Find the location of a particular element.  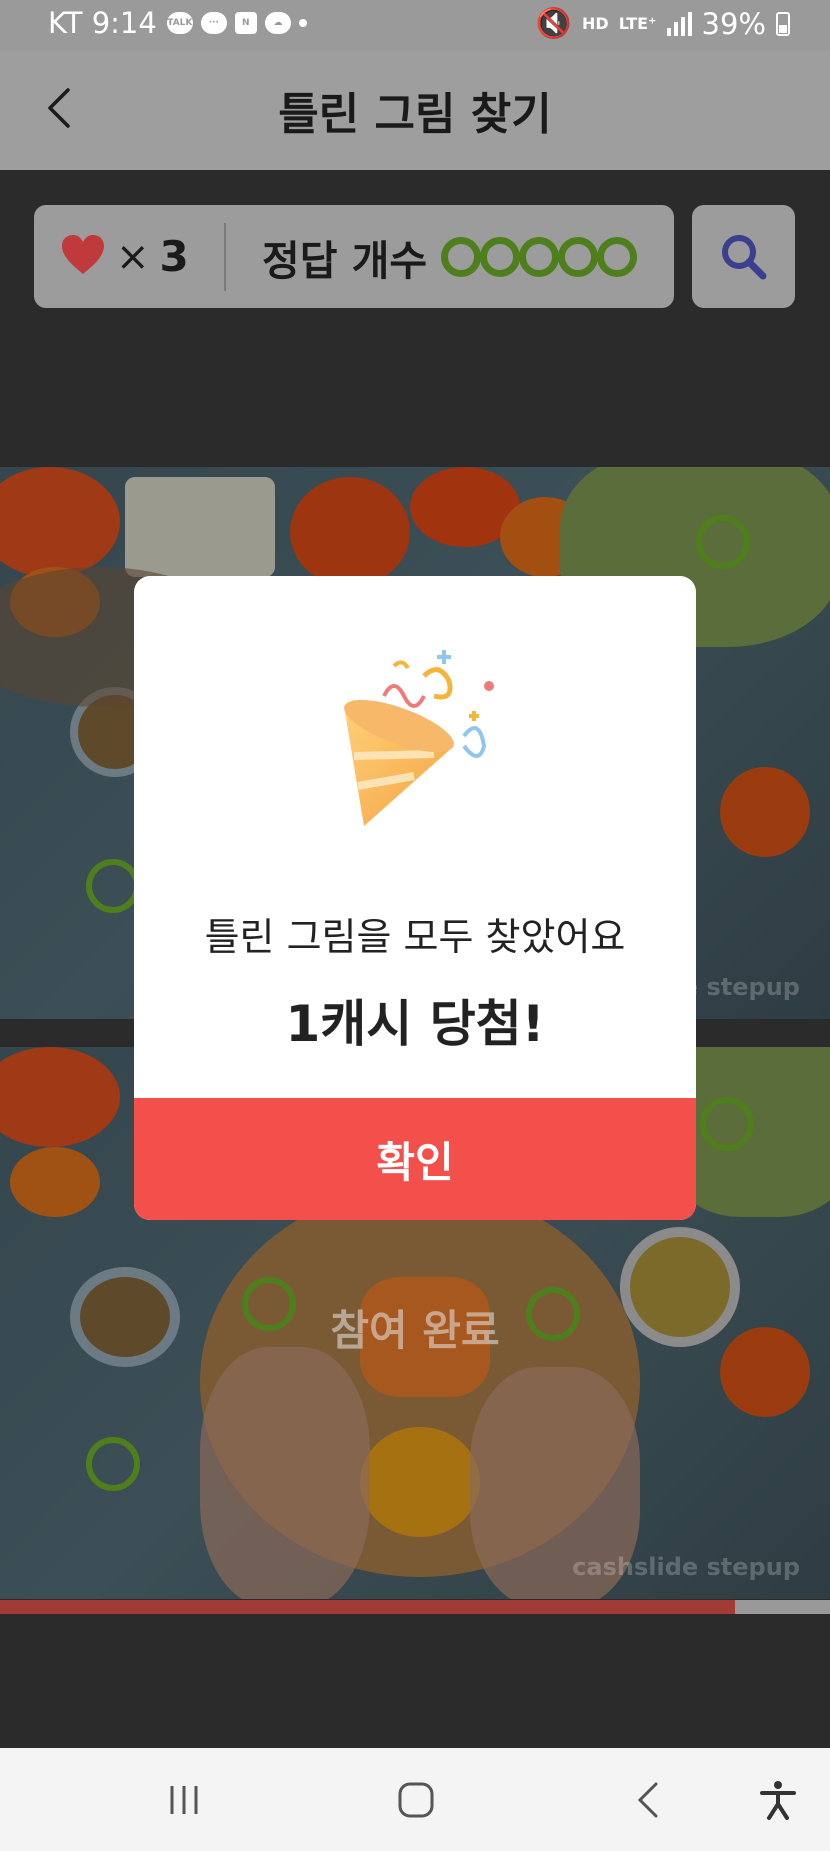

watermark: cashslide stepup is located at coordinates (686, 1567).